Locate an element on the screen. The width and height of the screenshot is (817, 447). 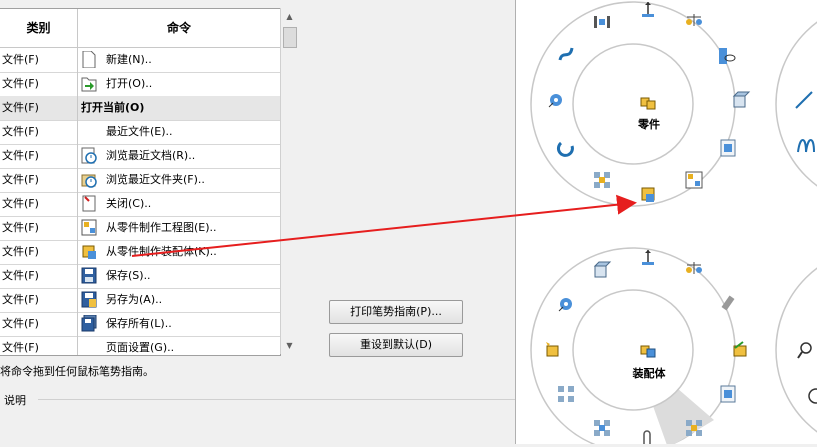
table-row: 文件(F) 打开(O).. is located at coordinates (140, 84).